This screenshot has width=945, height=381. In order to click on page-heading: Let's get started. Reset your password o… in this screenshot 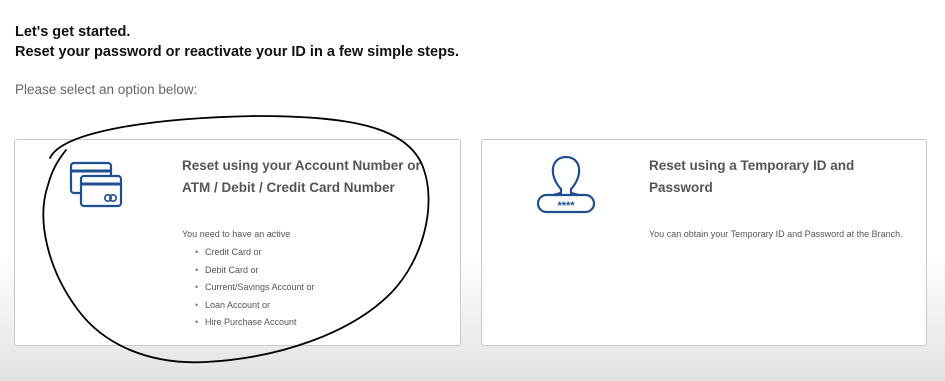, I will do `click(237, 42)`.